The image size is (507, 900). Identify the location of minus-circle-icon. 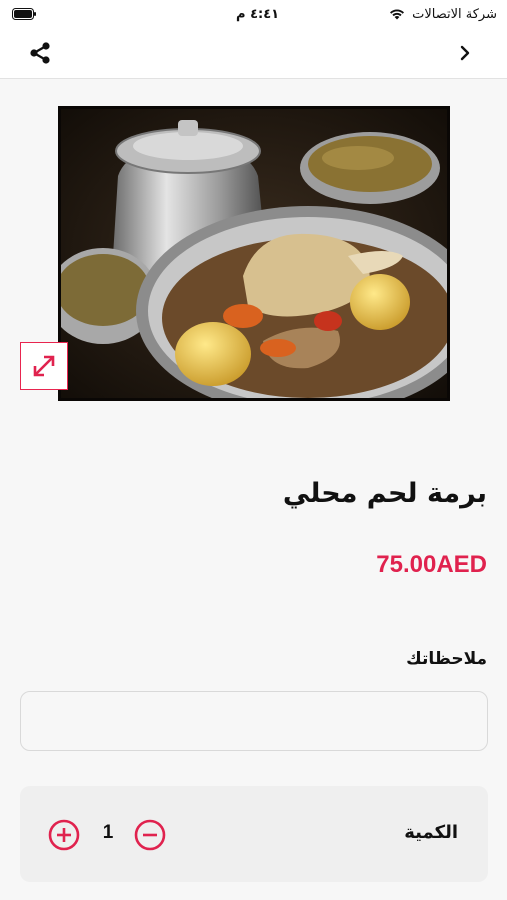
(150, 835).